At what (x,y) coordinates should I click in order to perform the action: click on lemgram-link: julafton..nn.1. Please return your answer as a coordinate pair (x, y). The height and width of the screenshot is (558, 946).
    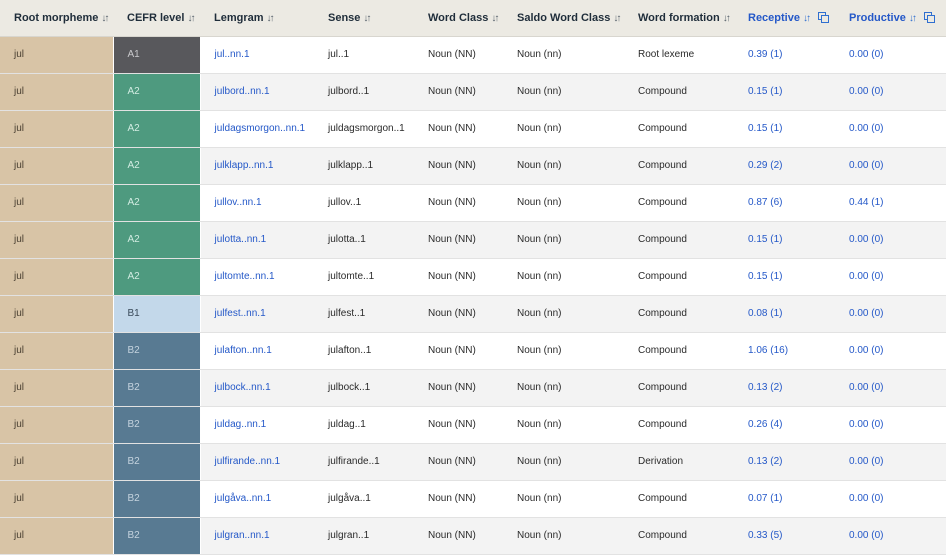
    Looking at the image, I should click on (257, 351).